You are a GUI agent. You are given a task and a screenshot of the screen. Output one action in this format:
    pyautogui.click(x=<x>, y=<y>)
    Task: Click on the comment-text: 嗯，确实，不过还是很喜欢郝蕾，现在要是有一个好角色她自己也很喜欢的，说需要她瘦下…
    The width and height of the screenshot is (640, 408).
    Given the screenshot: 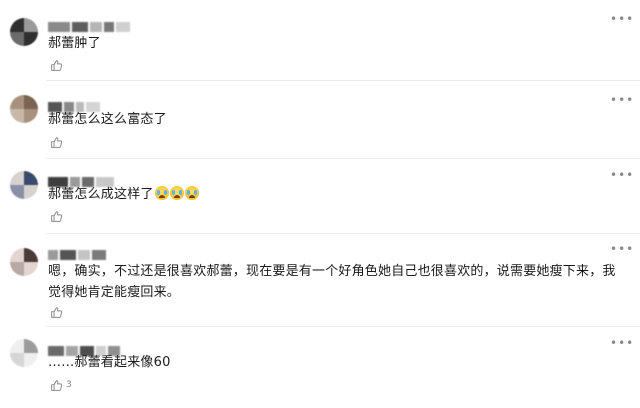 What is the action you would take?
    pyautogui.click(x=332, y=282)
    